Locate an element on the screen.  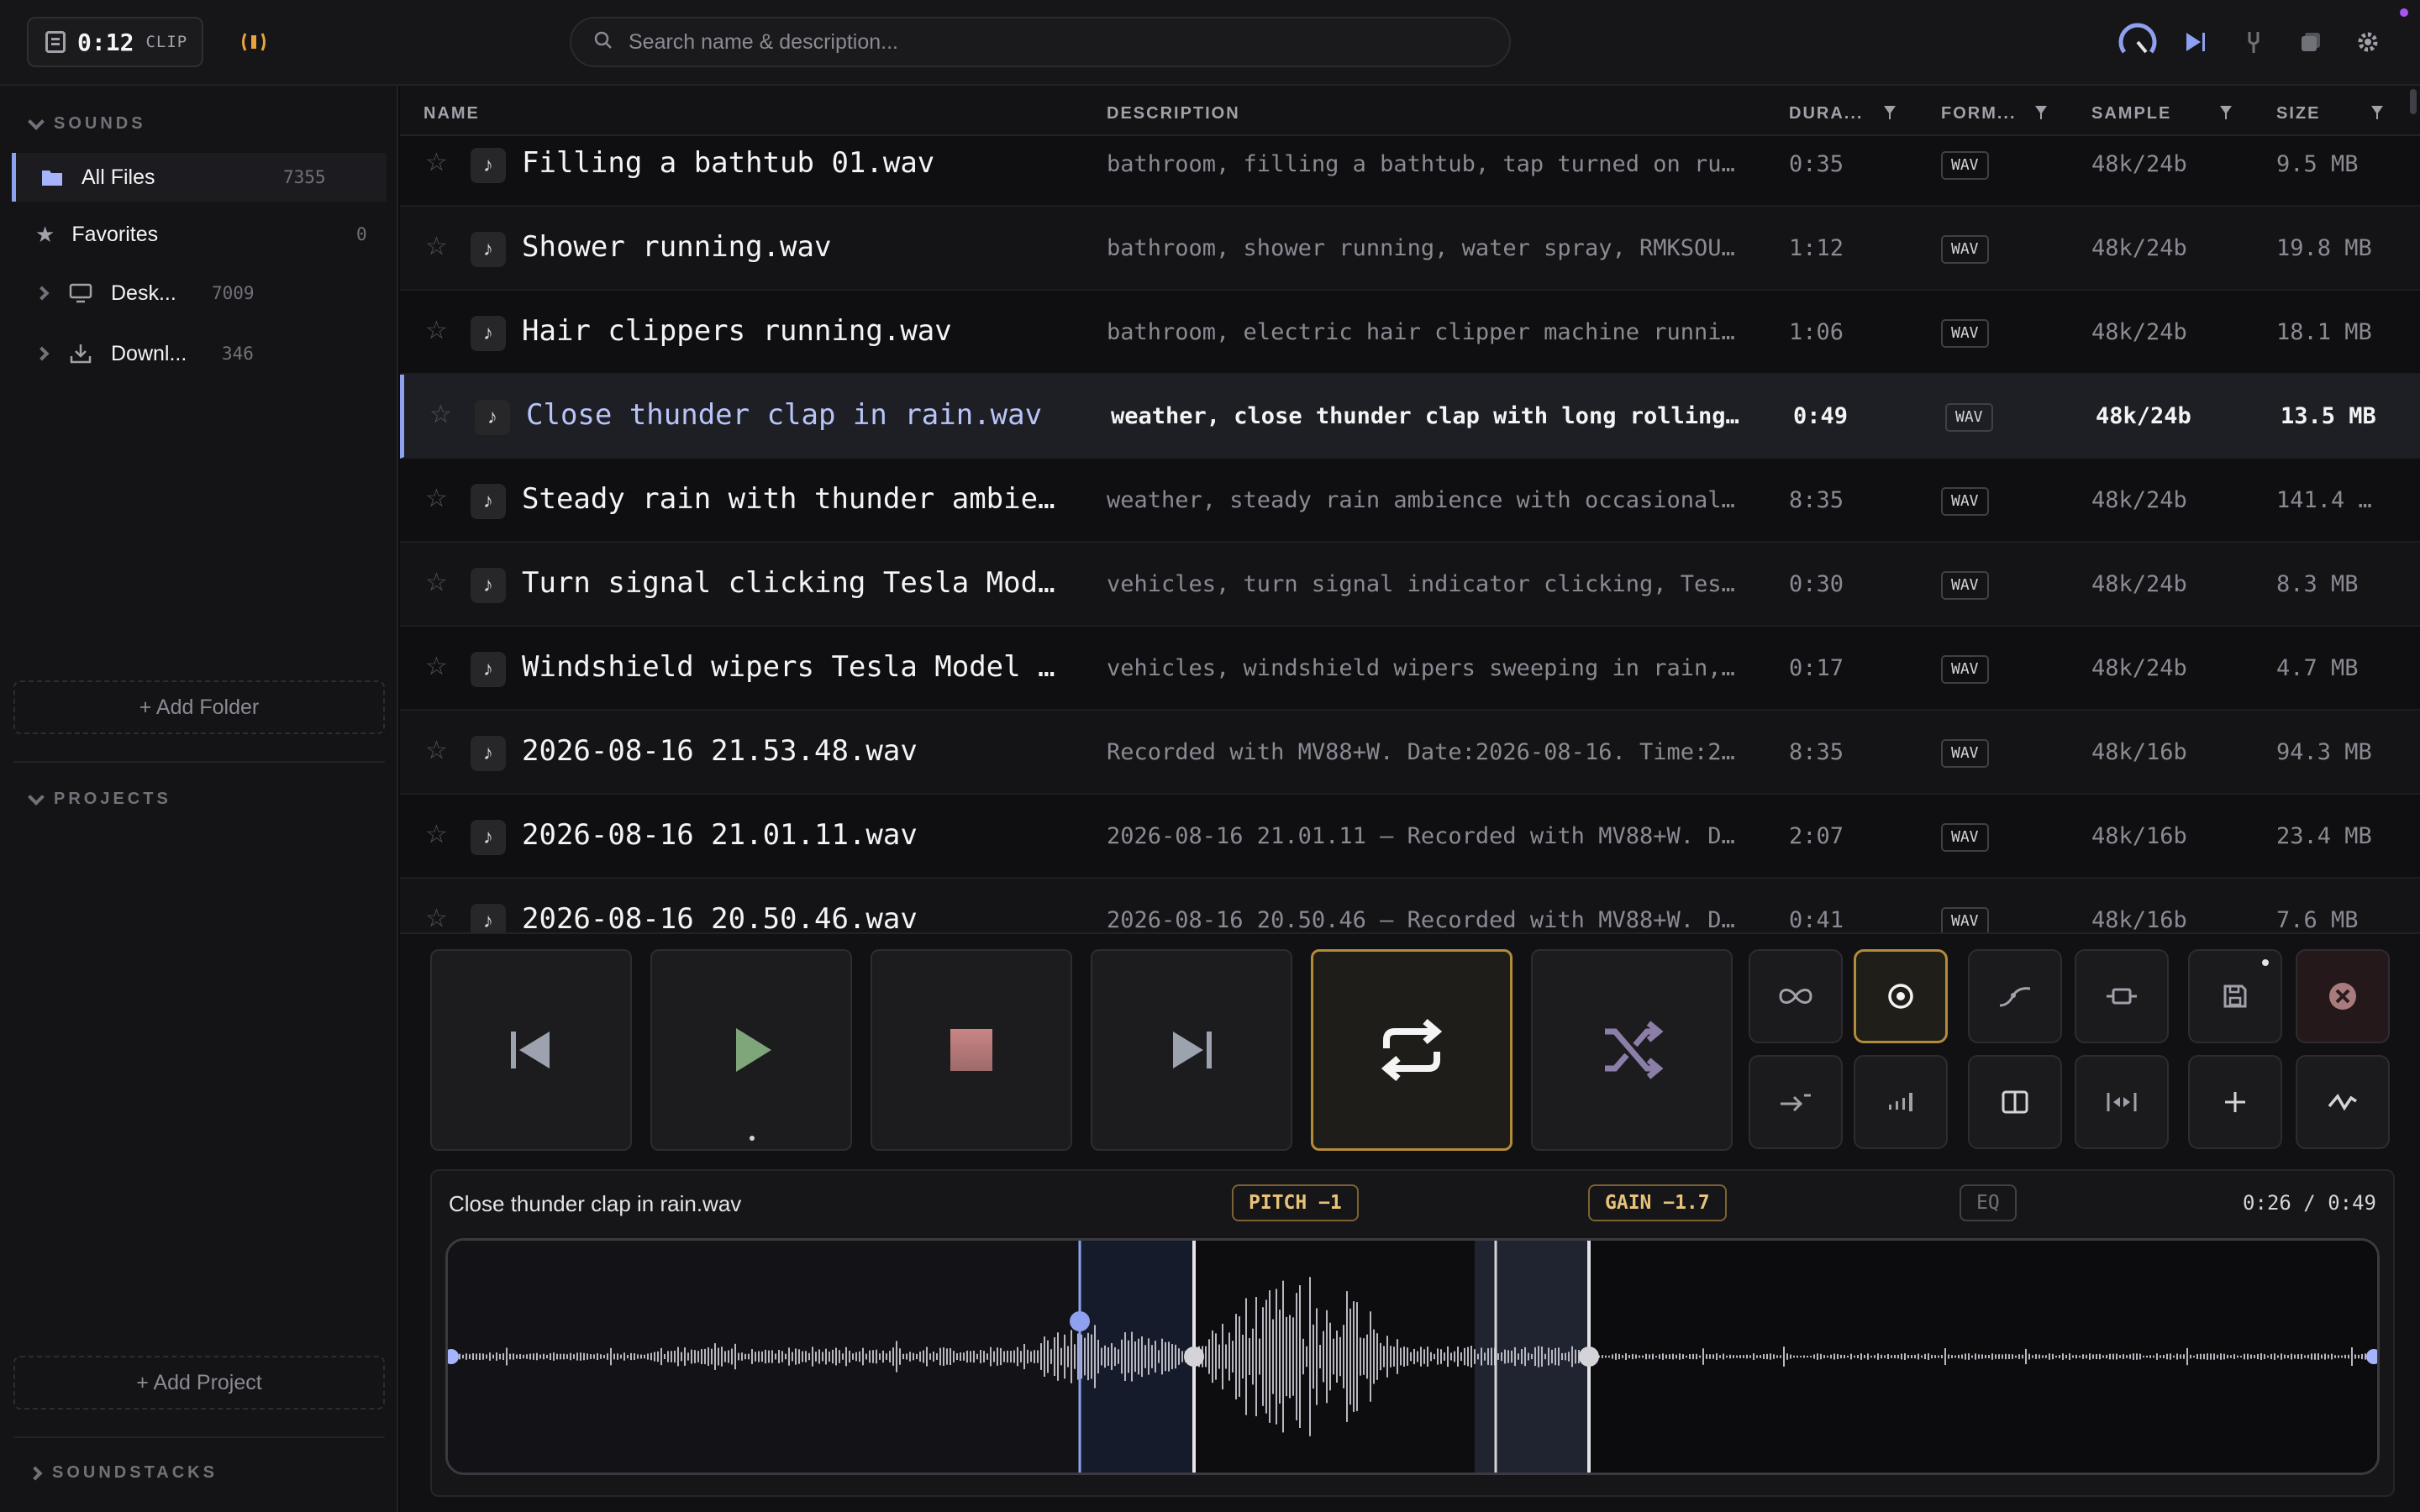
loop-button is located at coordinates (1411, 1050).